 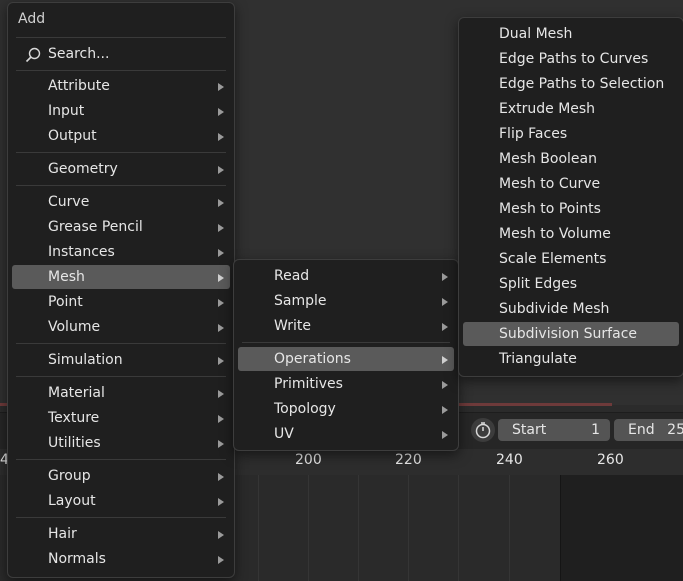 What do you see at coordinates (548, 159) in the screenshot?
I see `menu-item-label: Mesh Boolean` at bounding box center [548, 159].